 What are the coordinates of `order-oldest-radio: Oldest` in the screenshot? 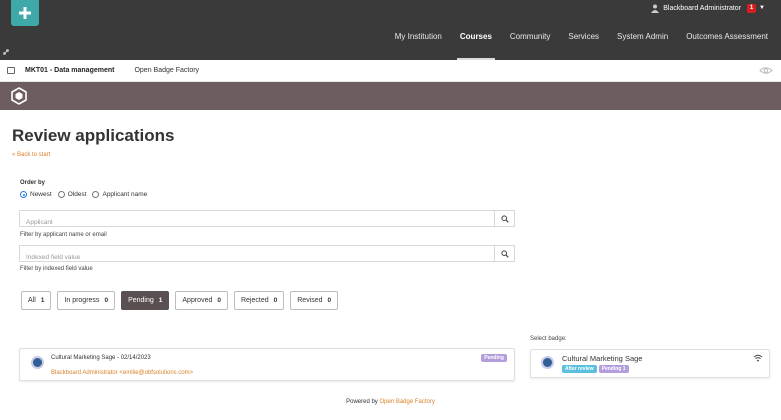 It's located at (72, 194).